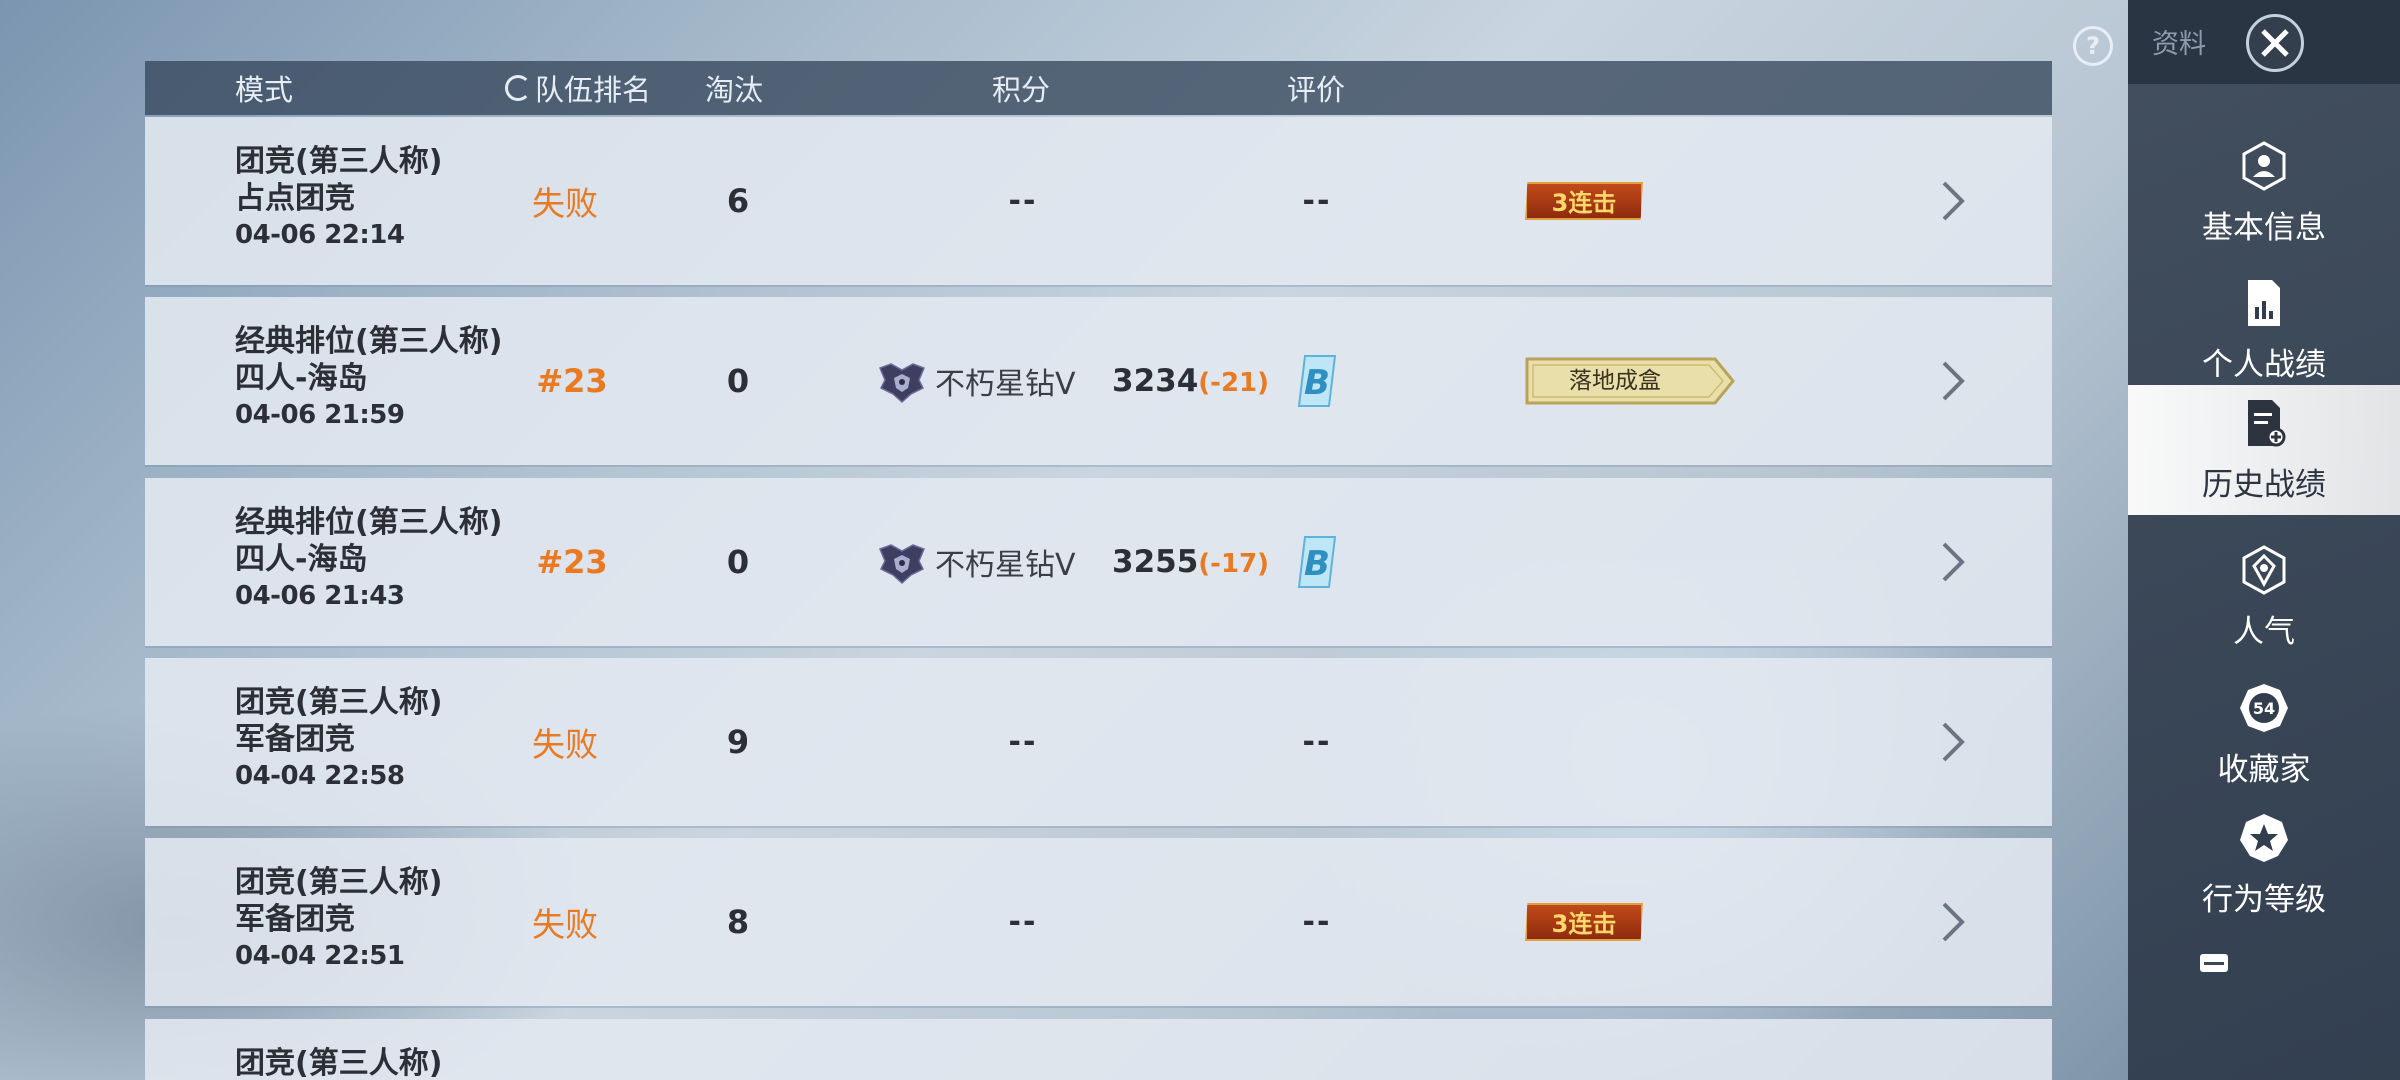  I want to click on match-map: 占点团竞, so click(295, 198).